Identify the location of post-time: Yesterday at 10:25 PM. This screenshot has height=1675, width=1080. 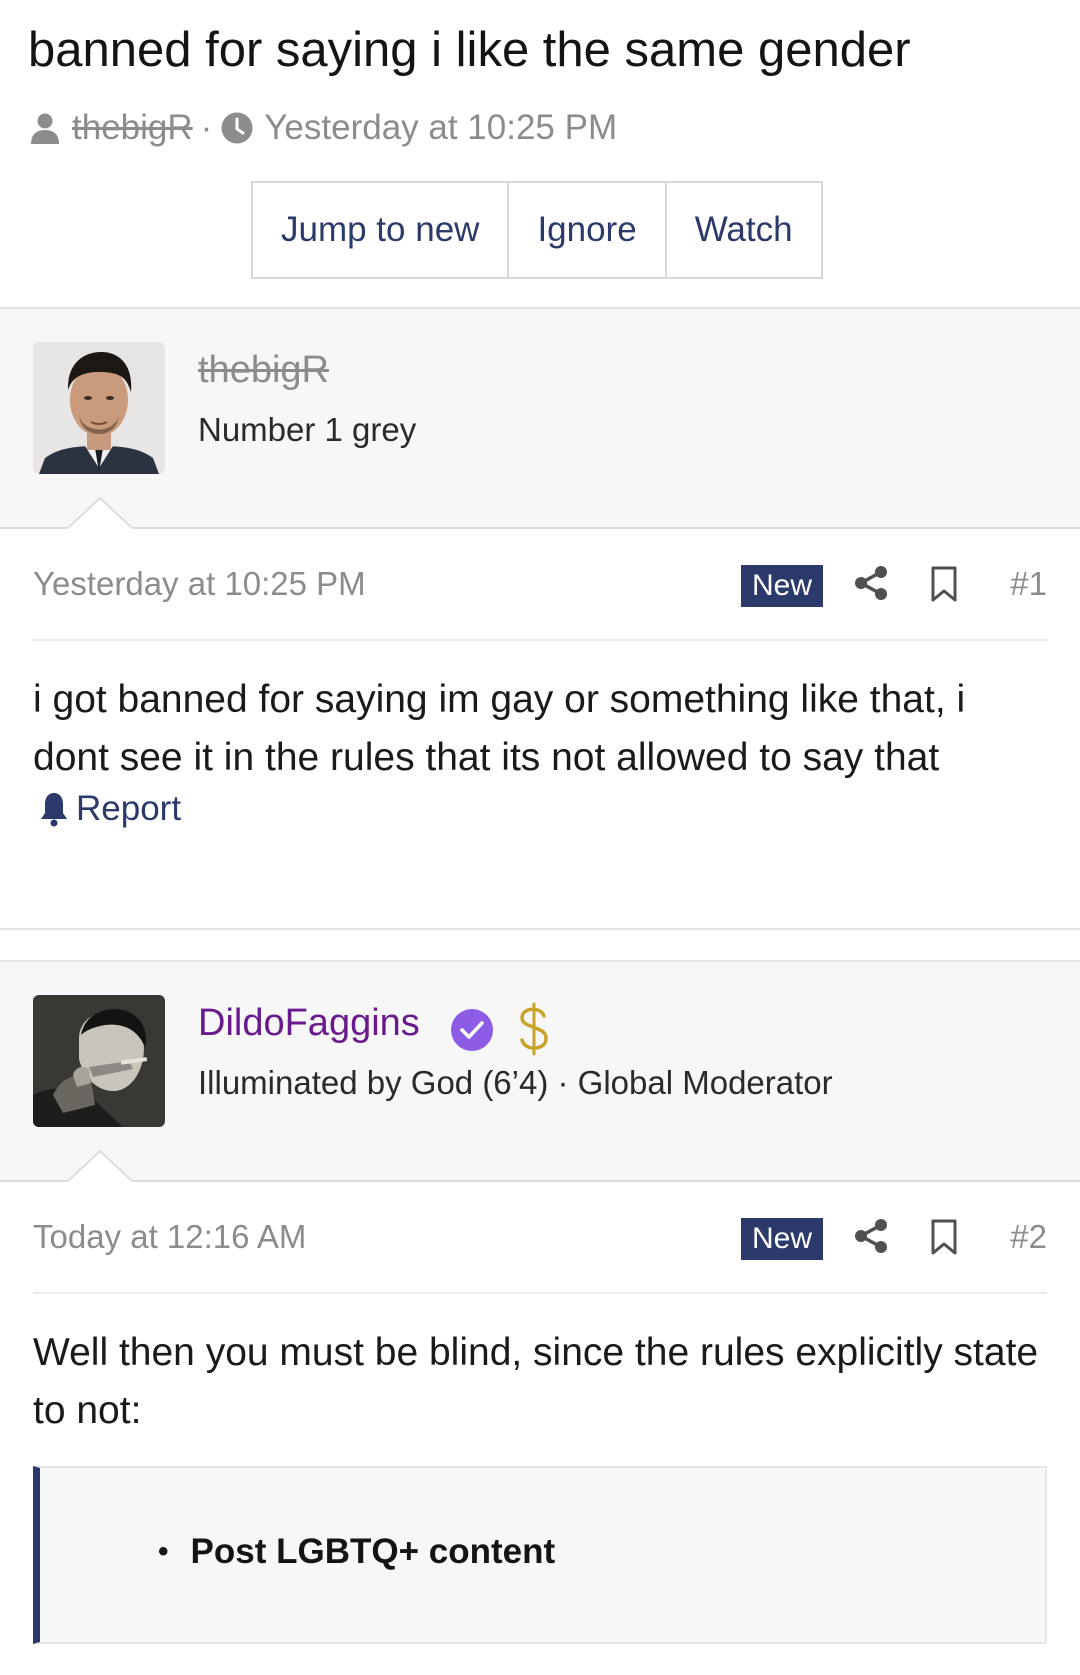
(199, 584).